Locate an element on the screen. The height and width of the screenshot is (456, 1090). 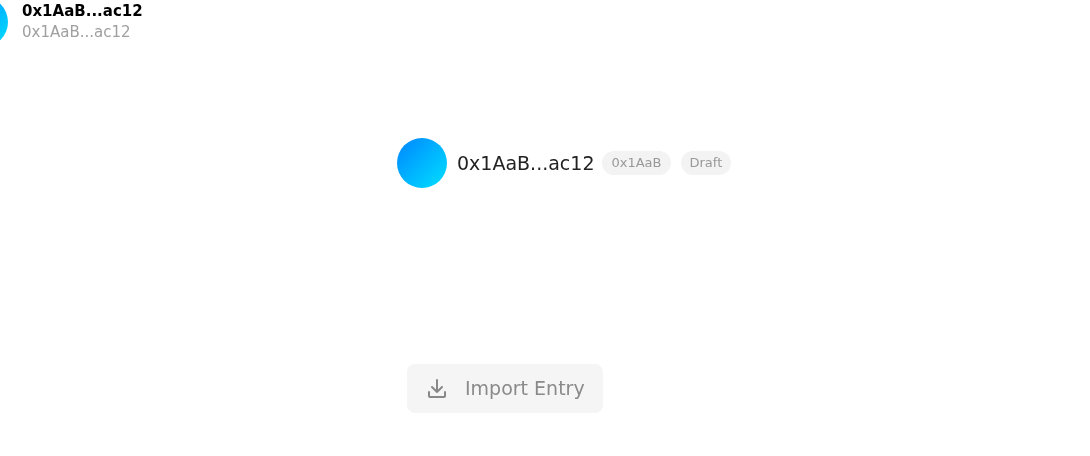
download-icon is located at coordinates (437, 388).